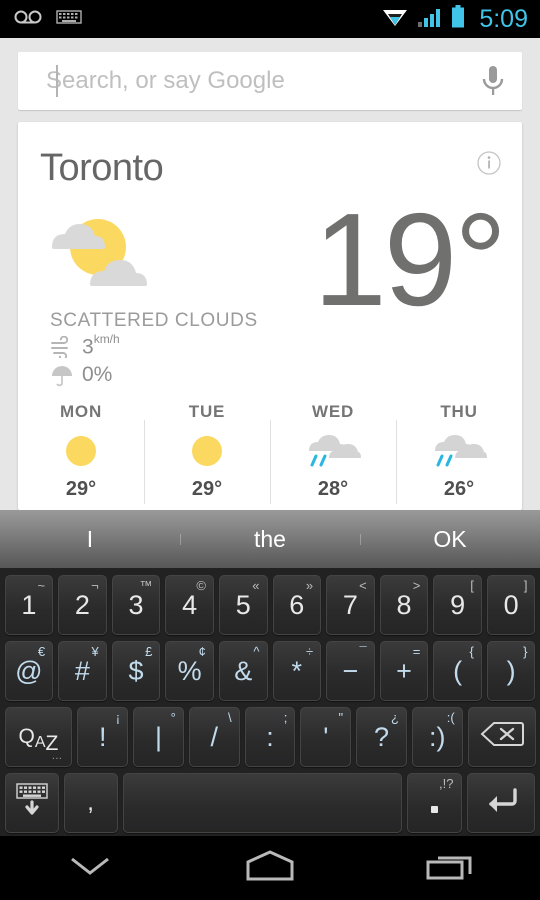 Image resolution: width=540 pixels, height=900 pixels. Describe the element at coordinates (437, 737) in the screenshot. I see `key-smiley: :):(` at that location.